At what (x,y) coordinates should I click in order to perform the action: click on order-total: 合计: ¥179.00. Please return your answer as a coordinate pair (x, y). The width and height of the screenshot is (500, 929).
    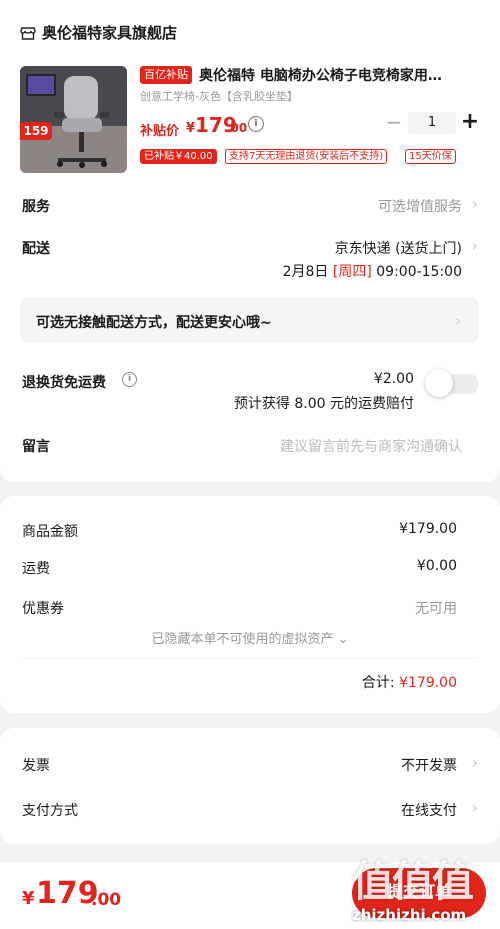
    Looking at the image, I should click on (409, 682).